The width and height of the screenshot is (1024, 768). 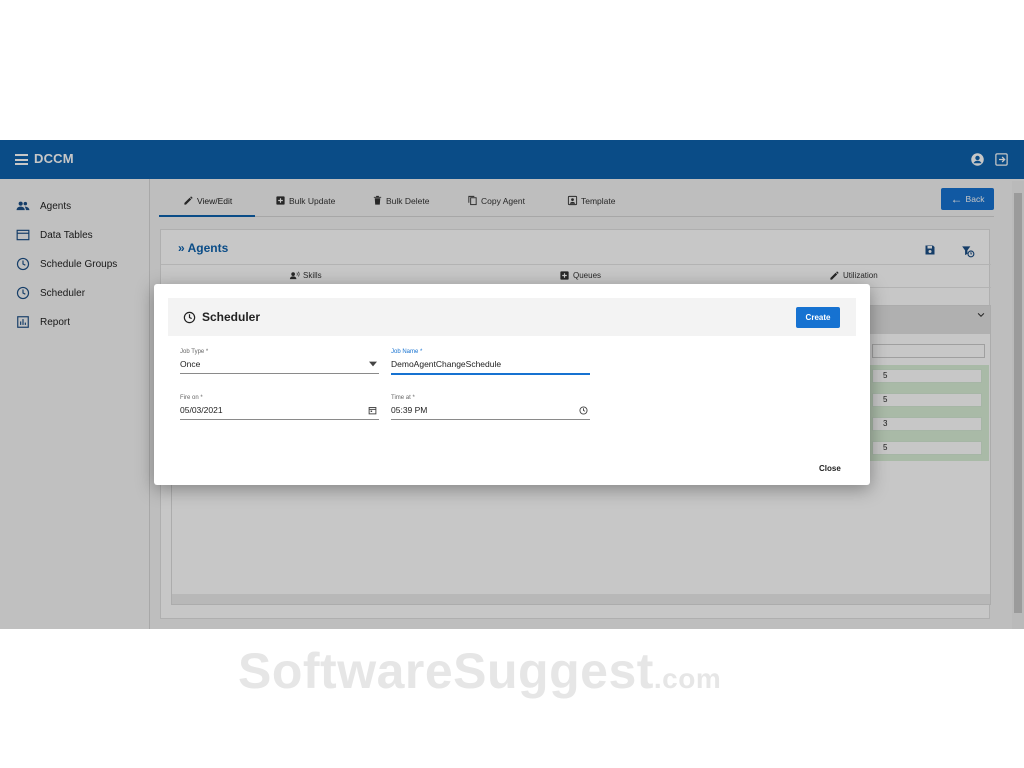 I want to click on field-label: Fire on *, so click(x=191, y=398).